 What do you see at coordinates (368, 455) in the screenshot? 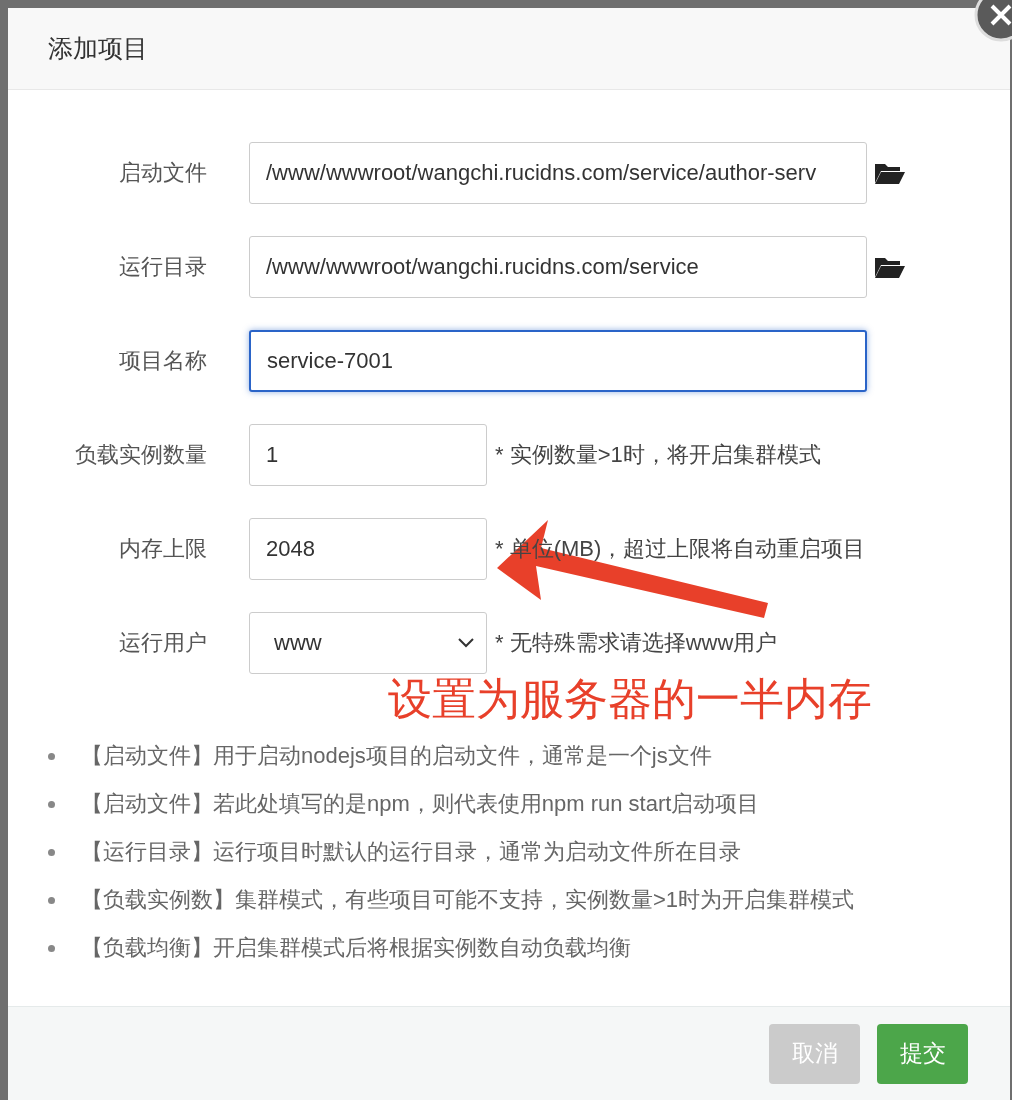
I see `number-field: 1` at bounding box center [368, 455].